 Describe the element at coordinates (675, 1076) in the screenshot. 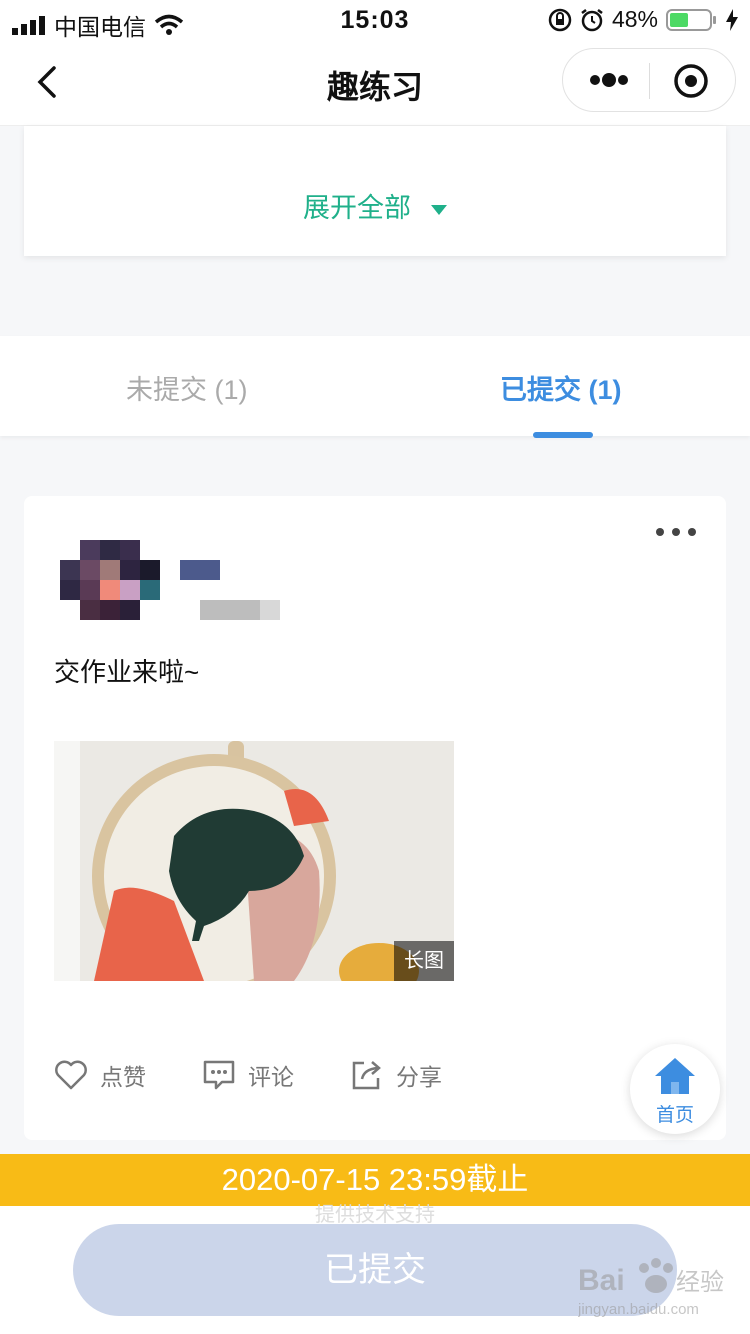

I see `home-icon` at that location.